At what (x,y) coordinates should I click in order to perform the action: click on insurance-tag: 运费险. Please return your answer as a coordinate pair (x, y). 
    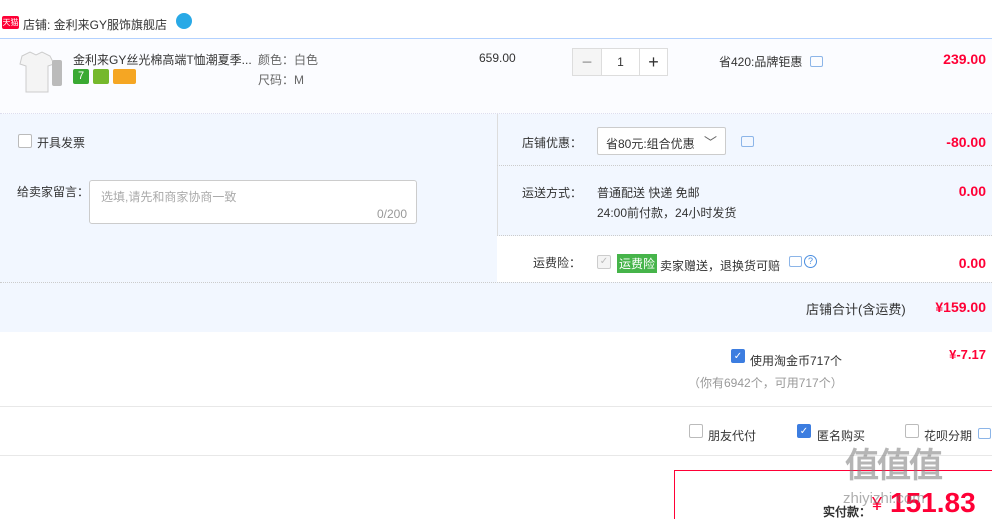
    Looking at the image, I should click on (637, 263).